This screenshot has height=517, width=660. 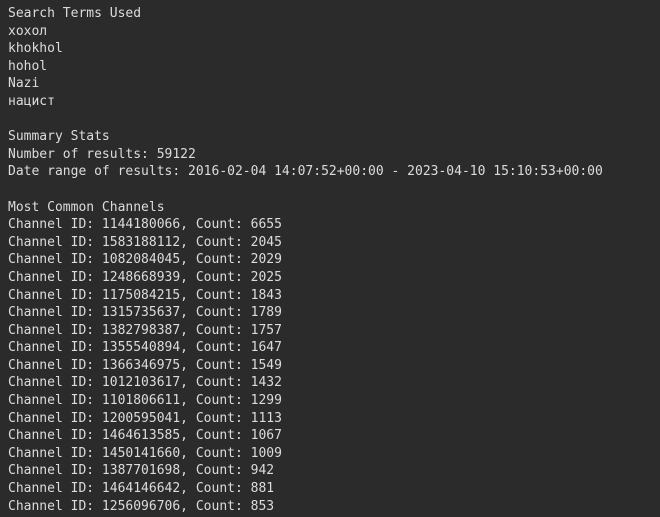 What do you see at coordinates (28, 31) in the screenshot?
I see `search-term-item: хохол` at bounding box center [28, 31].